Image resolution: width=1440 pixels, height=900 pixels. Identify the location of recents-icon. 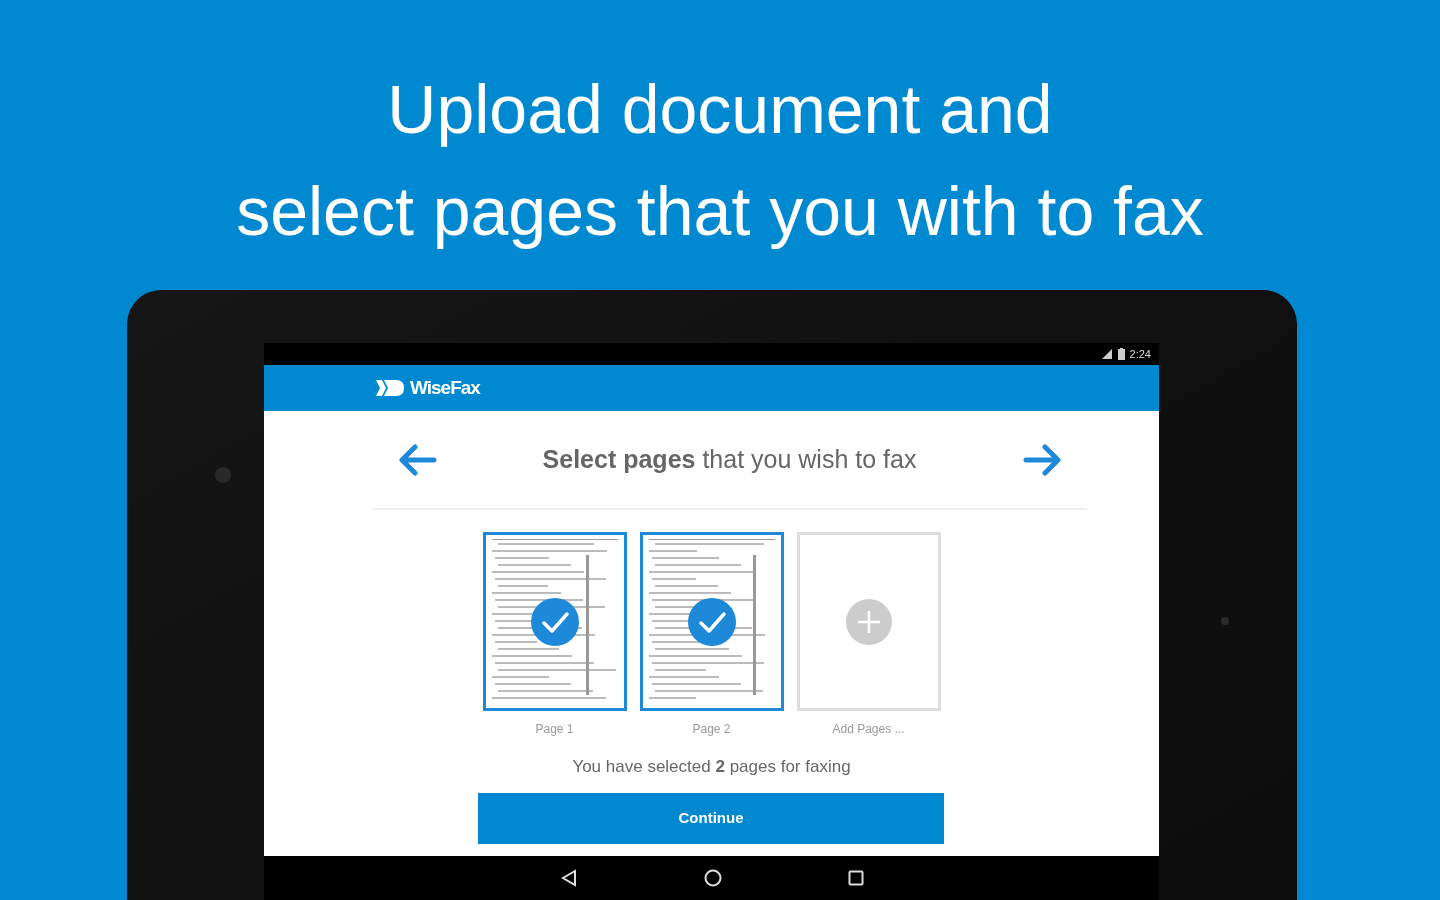
(855, 878).